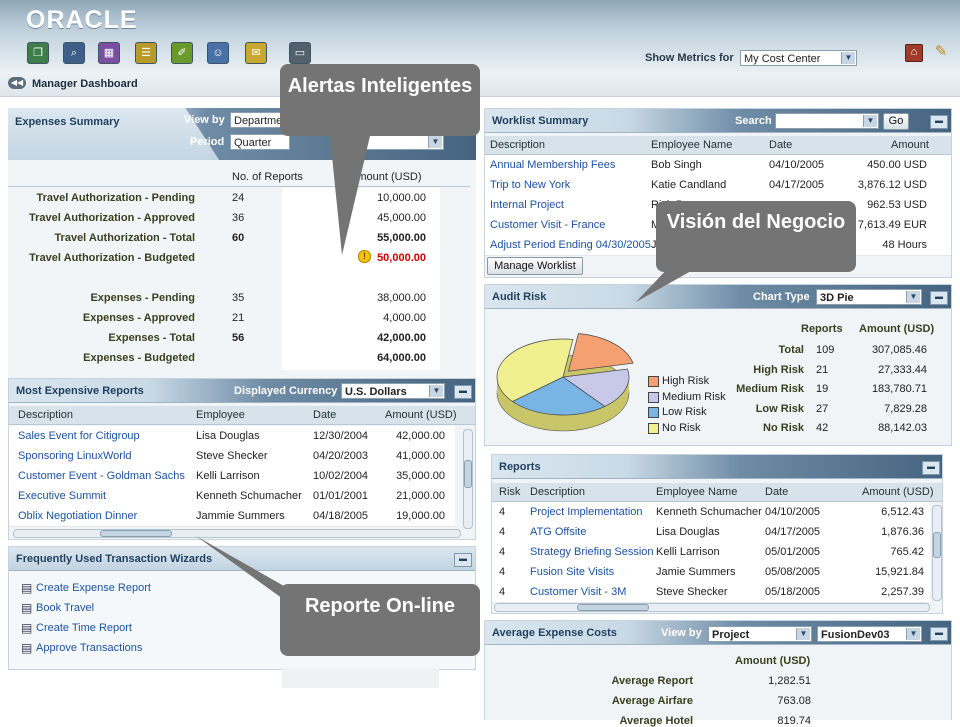 The height and width of the screenshot is (727, 960). Describe the element at coordinates (350, 195) in the screenshot. I see `alertas-pointer` at that location.